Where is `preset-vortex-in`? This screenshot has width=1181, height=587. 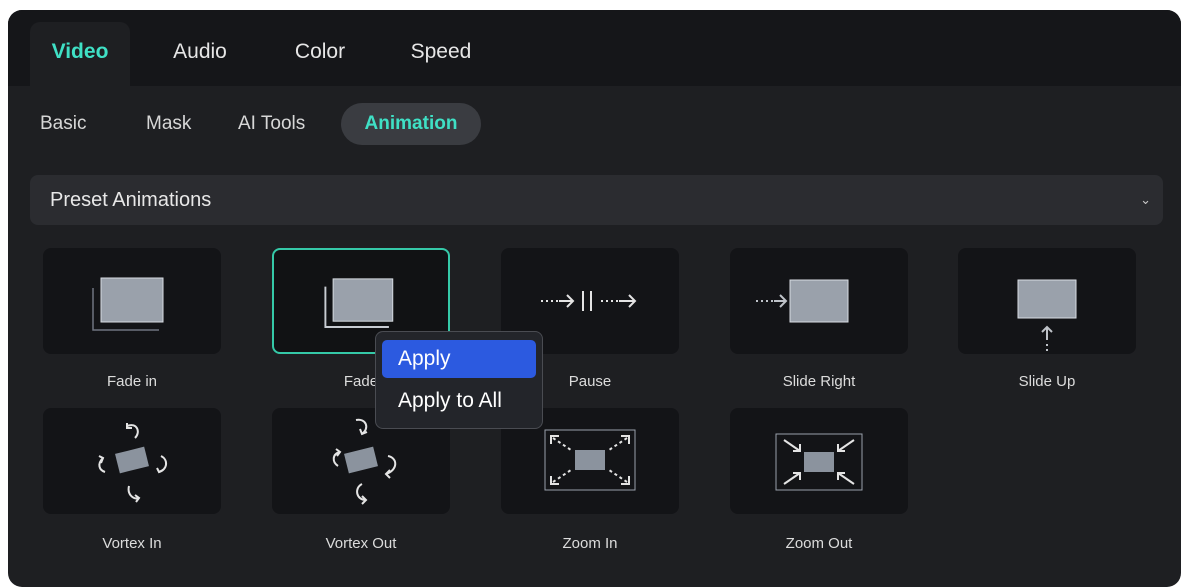 preset-vortex-in is located at coordinates (132, 461).